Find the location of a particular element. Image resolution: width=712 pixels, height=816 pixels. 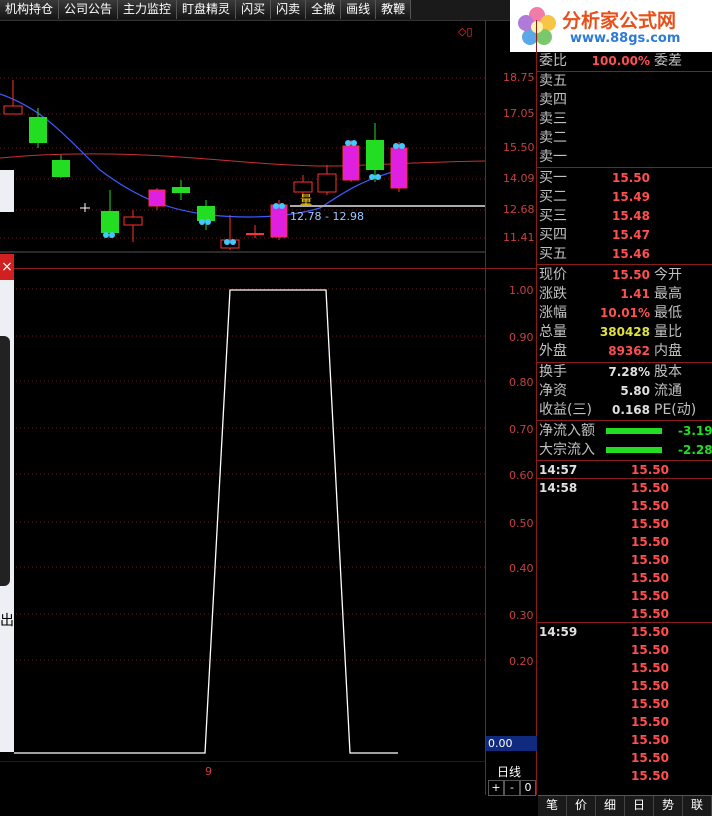

flow-bar is located at coordinates (634, 450).